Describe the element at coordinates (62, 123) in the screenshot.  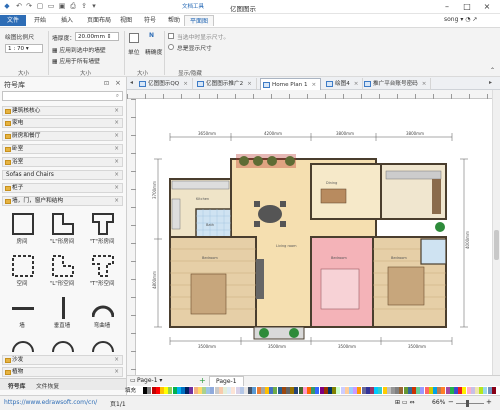
I see `library-item: 家电 ×` at that location.